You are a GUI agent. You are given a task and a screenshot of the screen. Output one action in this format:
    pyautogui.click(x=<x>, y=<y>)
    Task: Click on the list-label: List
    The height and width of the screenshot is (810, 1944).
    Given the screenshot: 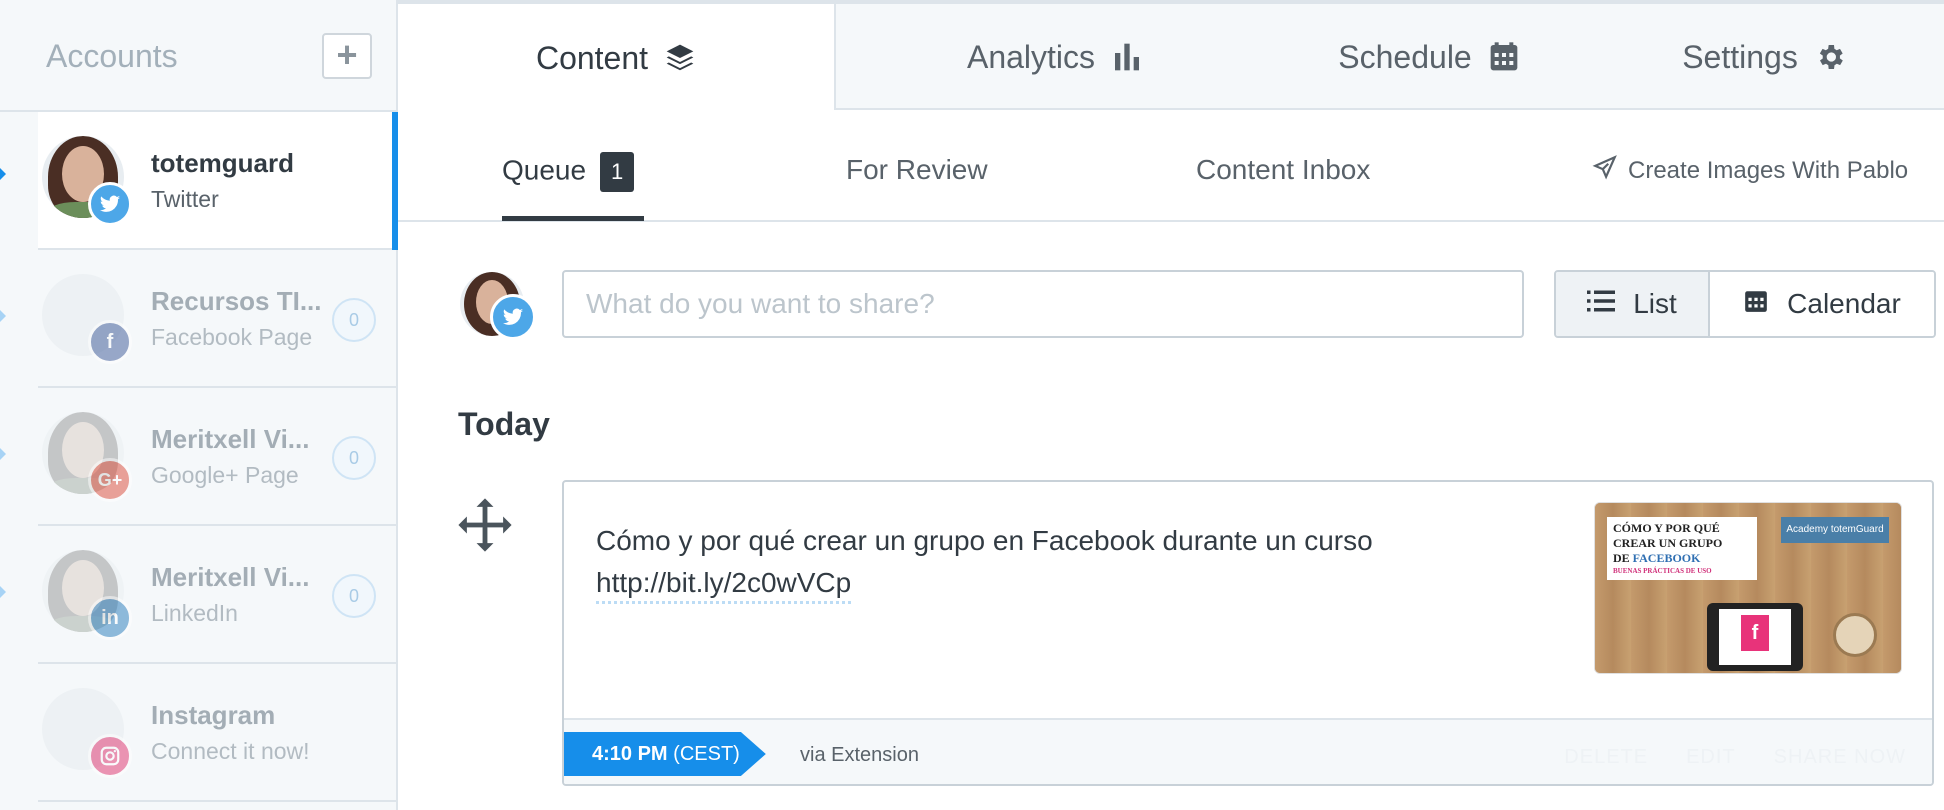 What is the action you would take?
    pyautogui.click(x=1655, y=303)
    